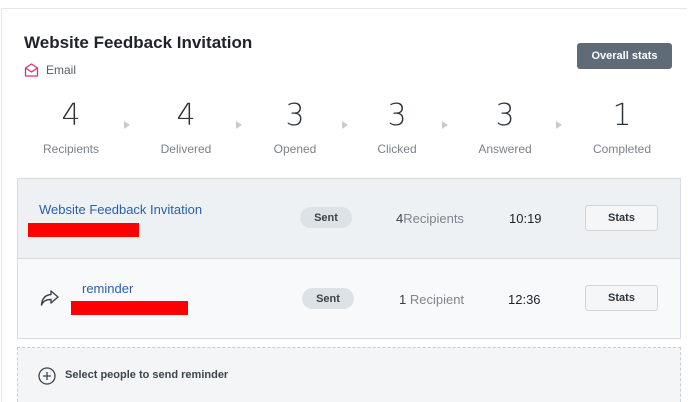  What do you see at coordinates (71, 149) in the screenshot?
I see `funnel-label: Recipients` at bounding box center [71, 149].